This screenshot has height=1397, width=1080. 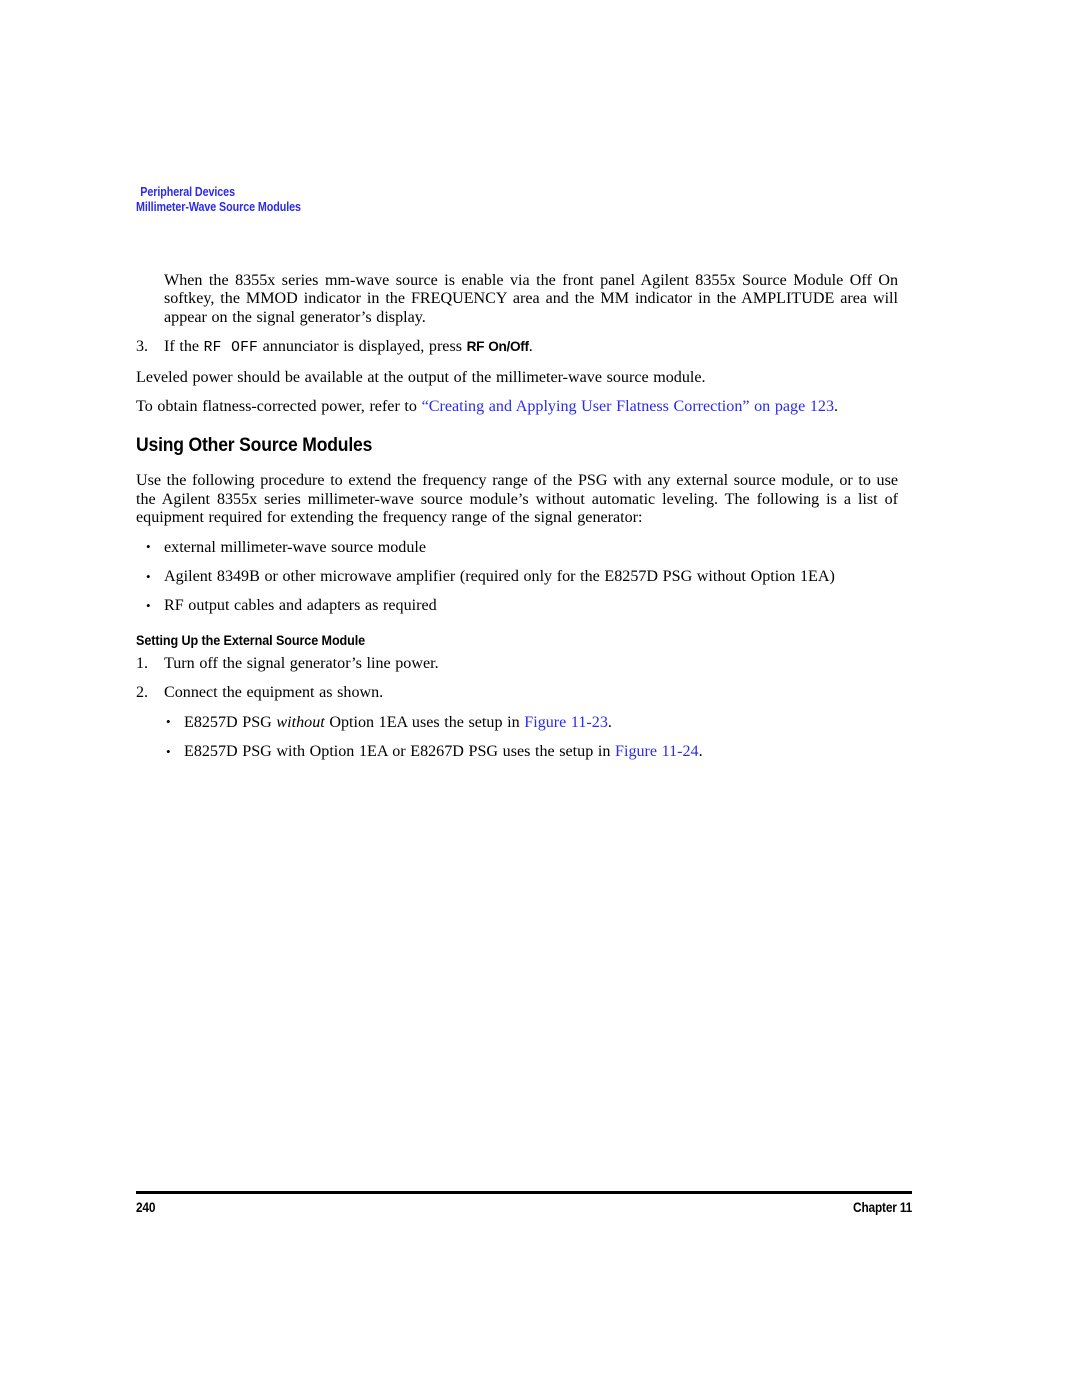 I want to click on footer-divider, so click(x=524, y=1192).